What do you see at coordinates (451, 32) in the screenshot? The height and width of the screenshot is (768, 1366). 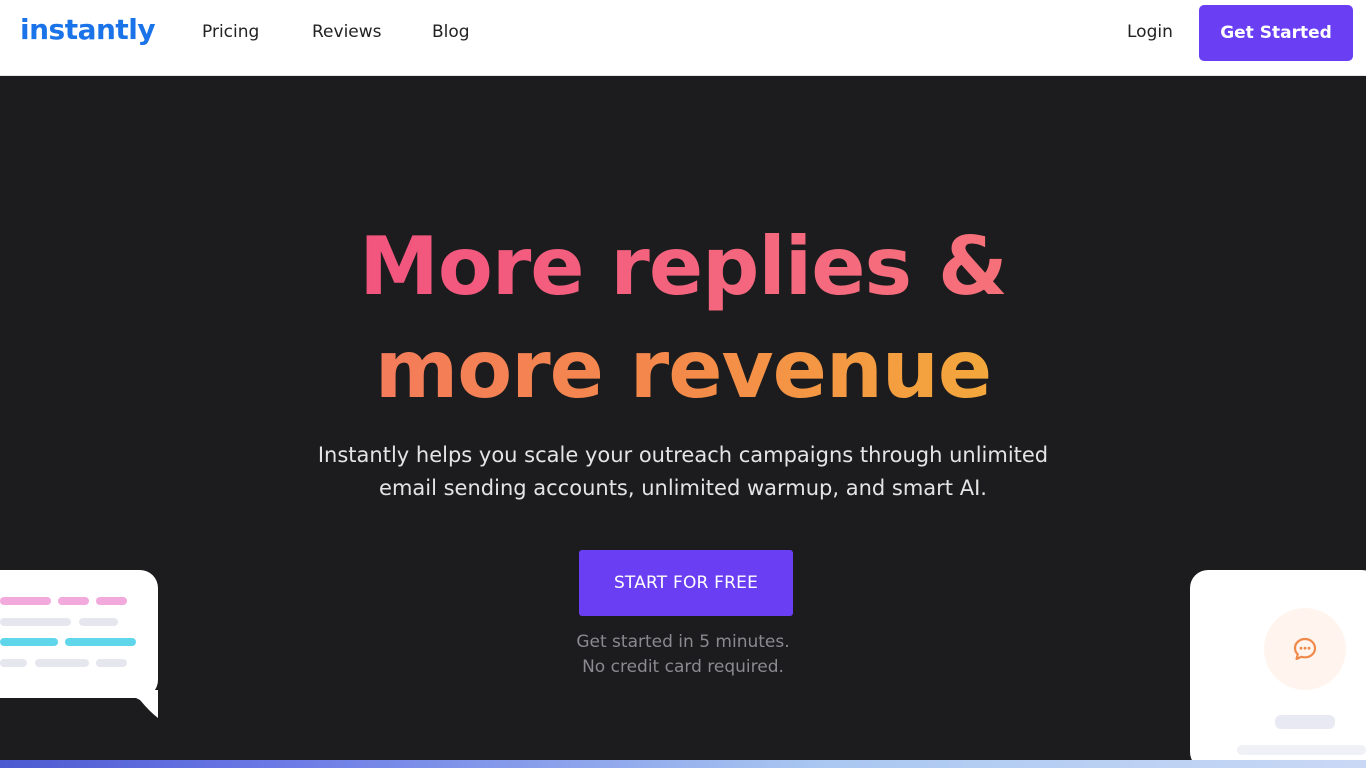 I see `nav-link-blog: Blog` at bounding box center [451, 32].